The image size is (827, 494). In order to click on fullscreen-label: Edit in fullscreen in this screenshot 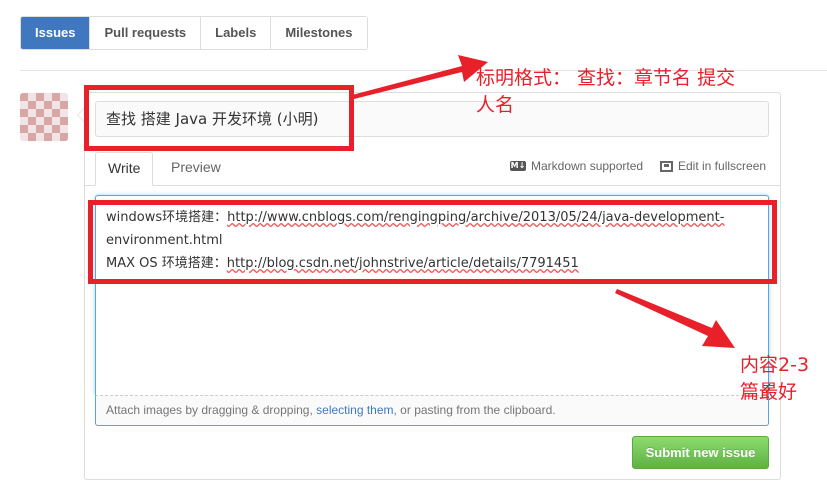, I will do `click(722, 166)`.